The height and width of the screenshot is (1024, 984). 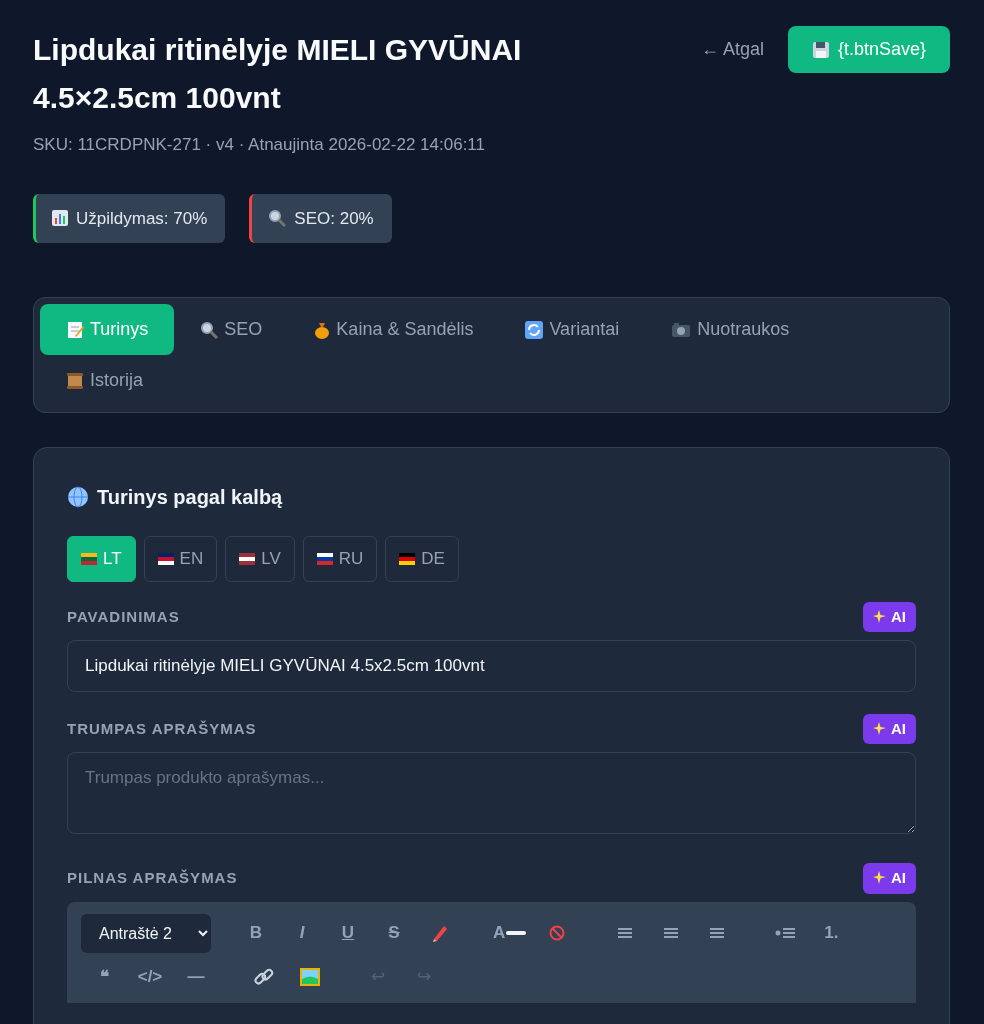 I want to click on toolbar-button: B, so click(x=256, y=933).